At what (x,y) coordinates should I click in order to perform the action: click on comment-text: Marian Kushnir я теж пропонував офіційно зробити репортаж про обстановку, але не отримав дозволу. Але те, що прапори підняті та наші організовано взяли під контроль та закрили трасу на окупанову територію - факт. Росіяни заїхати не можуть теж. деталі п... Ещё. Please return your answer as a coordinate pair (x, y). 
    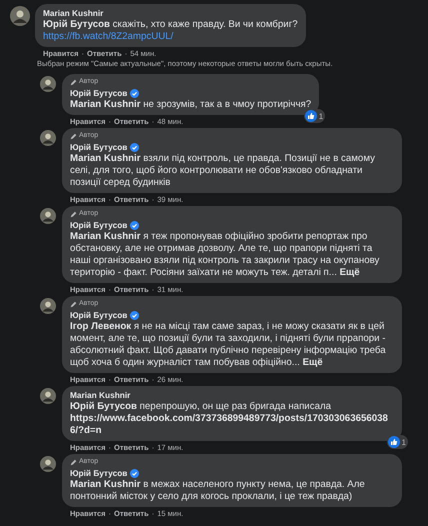
    Looking at the image, I should click on (225, 255).